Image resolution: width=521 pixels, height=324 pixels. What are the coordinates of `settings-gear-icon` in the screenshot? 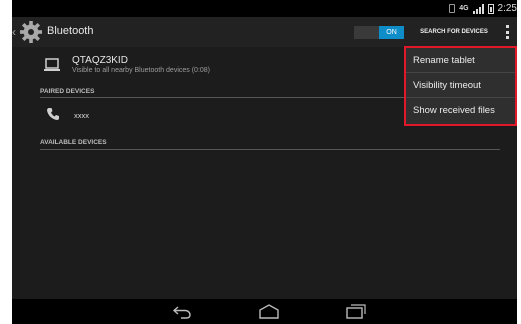 It's located at (31, 32).